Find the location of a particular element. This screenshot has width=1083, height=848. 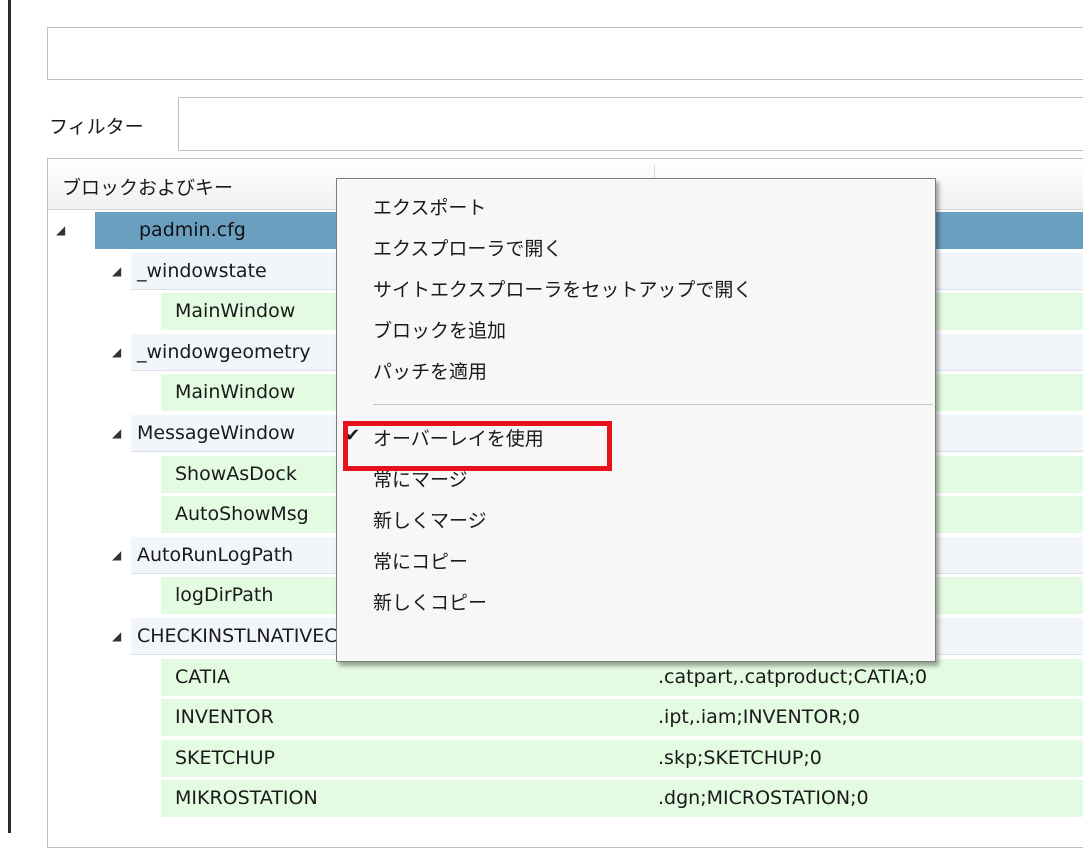

menu-item-label: 常にマージ is located at coordinates (420, 480).